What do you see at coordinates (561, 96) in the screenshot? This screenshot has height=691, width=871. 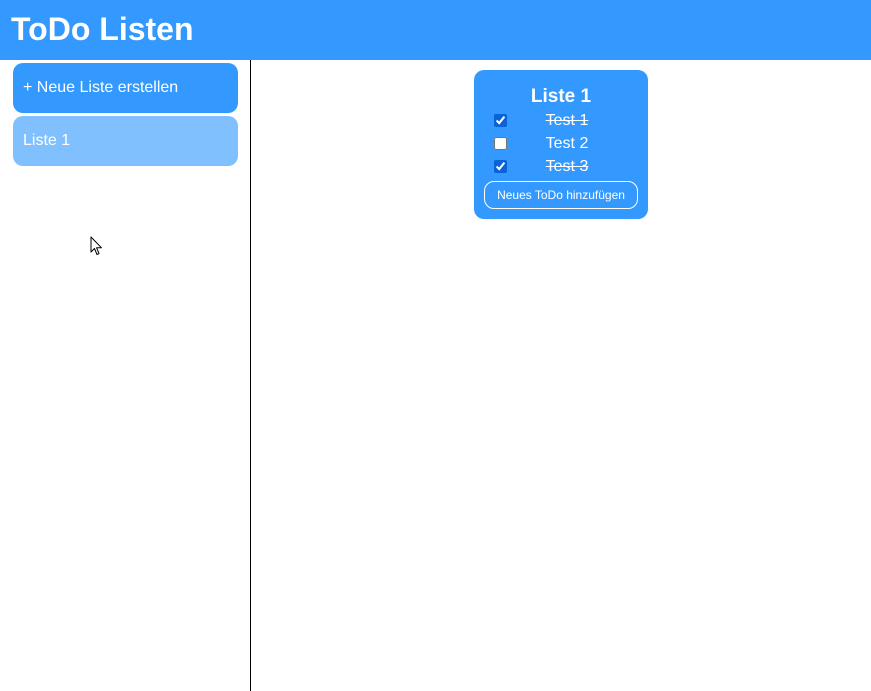 I see `list-title: Liste 1` at bounding box center [561, 96].